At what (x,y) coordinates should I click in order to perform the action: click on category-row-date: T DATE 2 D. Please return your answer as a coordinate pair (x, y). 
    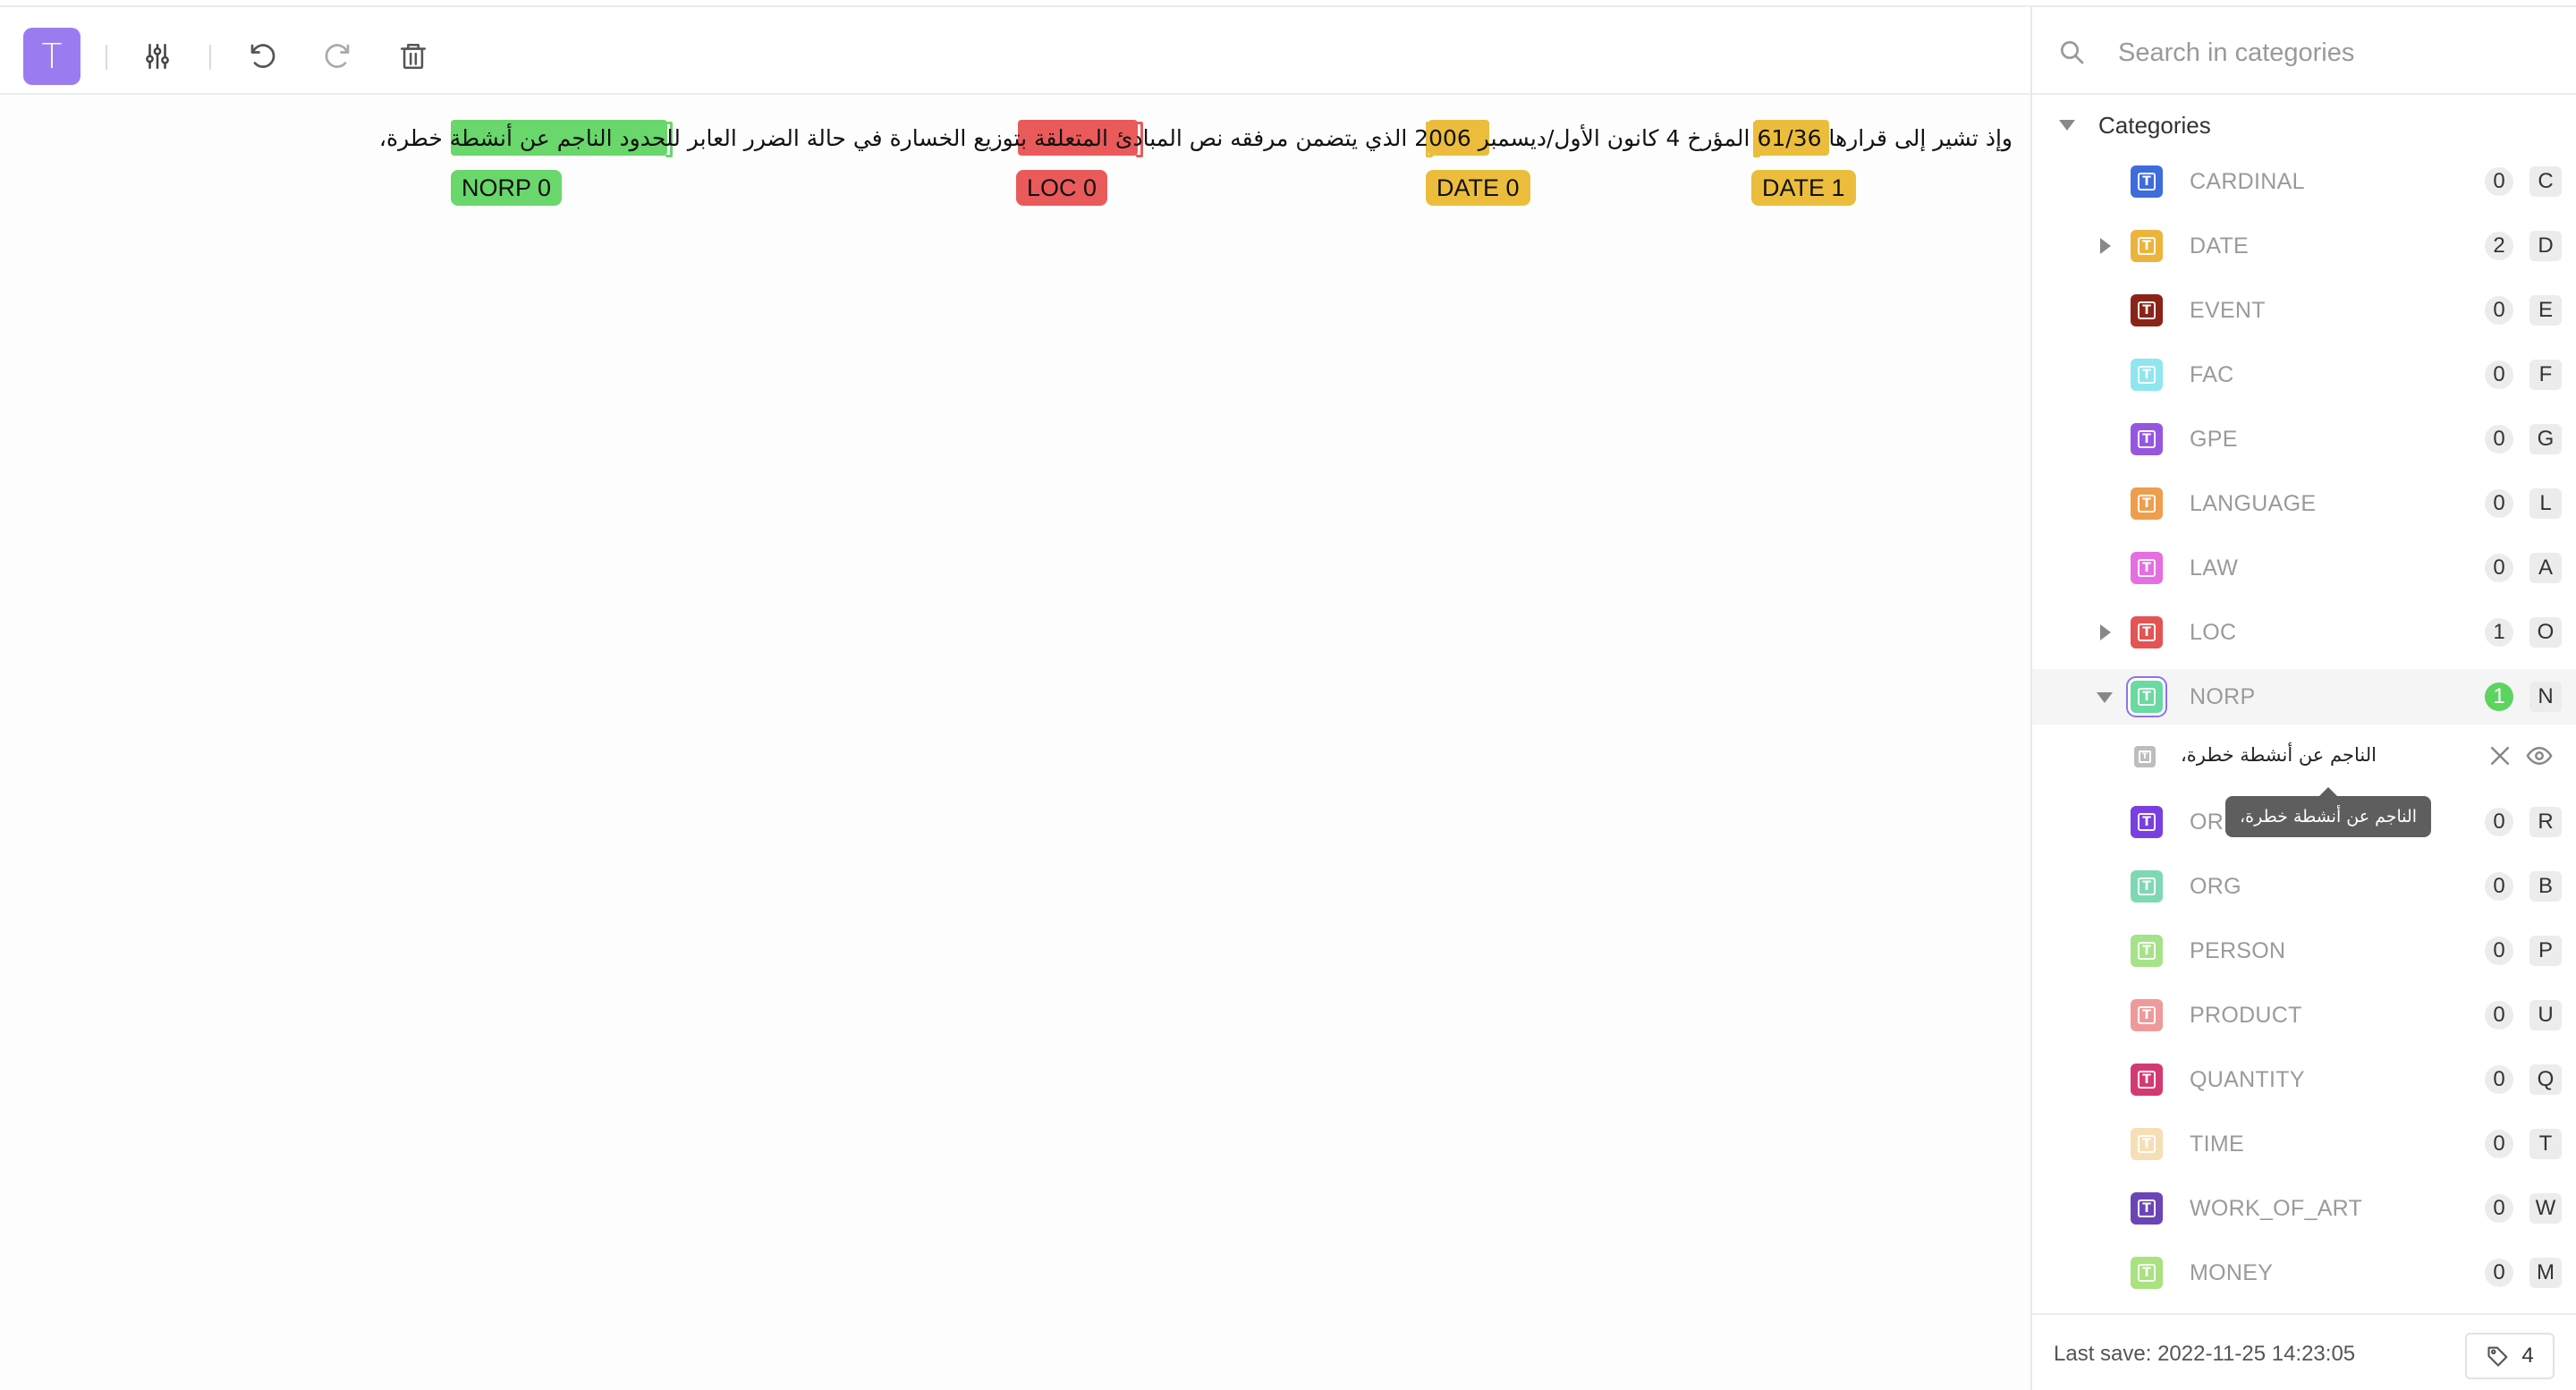
    Looking at the image, I should click on (2304, 246).